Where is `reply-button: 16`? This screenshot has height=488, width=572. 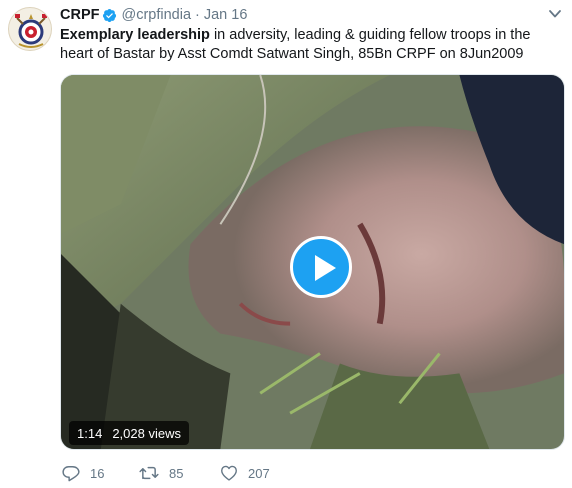 reply-button: 16 is located at coordinates (83, 473).